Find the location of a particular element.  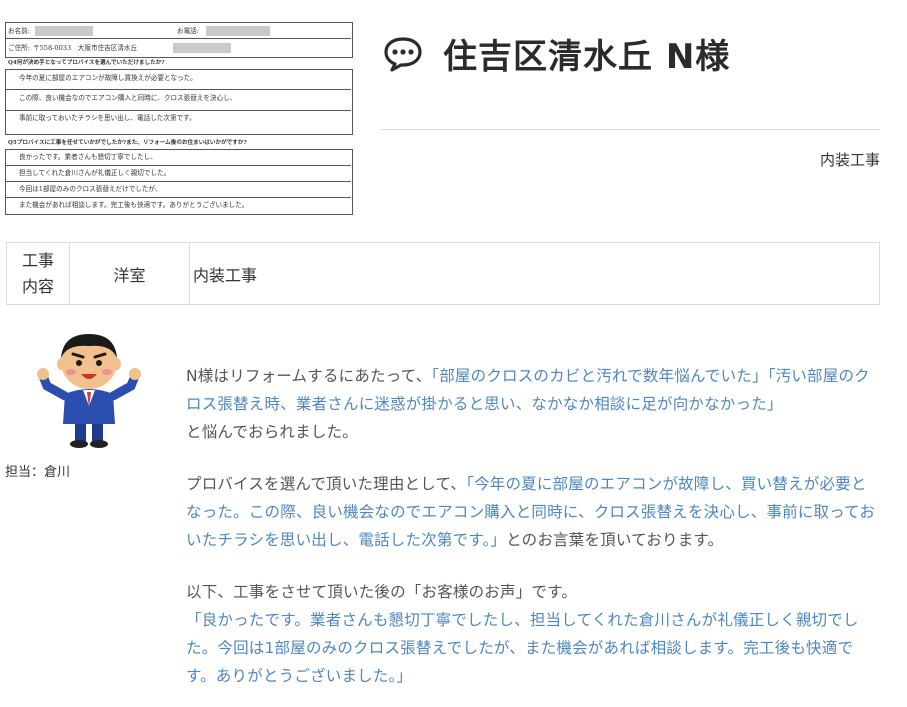

answer-2-line-2: 担当してくれた倉川さんが礼儀正しく親切でした。 is located at coordinates (95, 173).